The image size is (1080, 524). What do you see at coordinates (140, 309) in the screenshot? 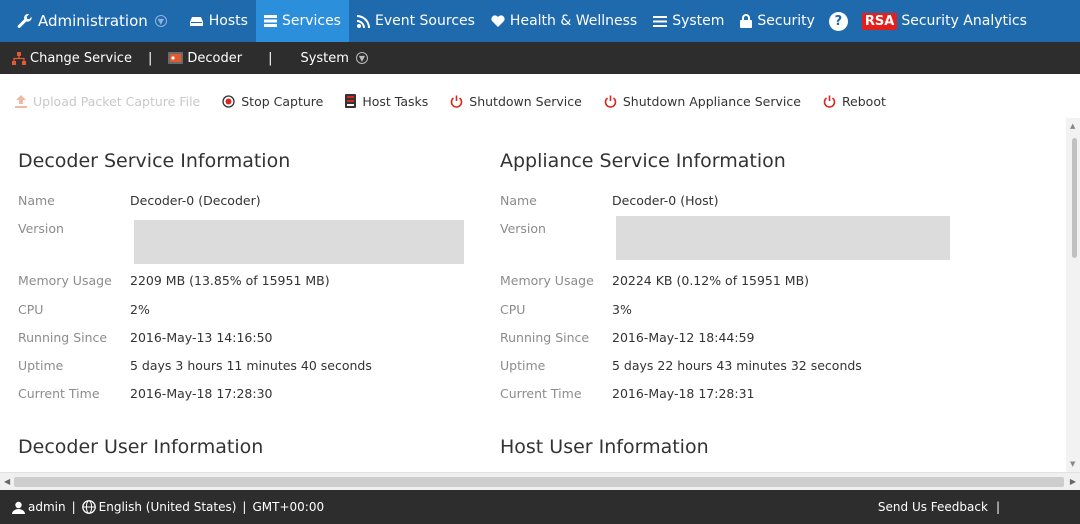
I see `cpu-value: 2%` at bounding box center [140, 309].